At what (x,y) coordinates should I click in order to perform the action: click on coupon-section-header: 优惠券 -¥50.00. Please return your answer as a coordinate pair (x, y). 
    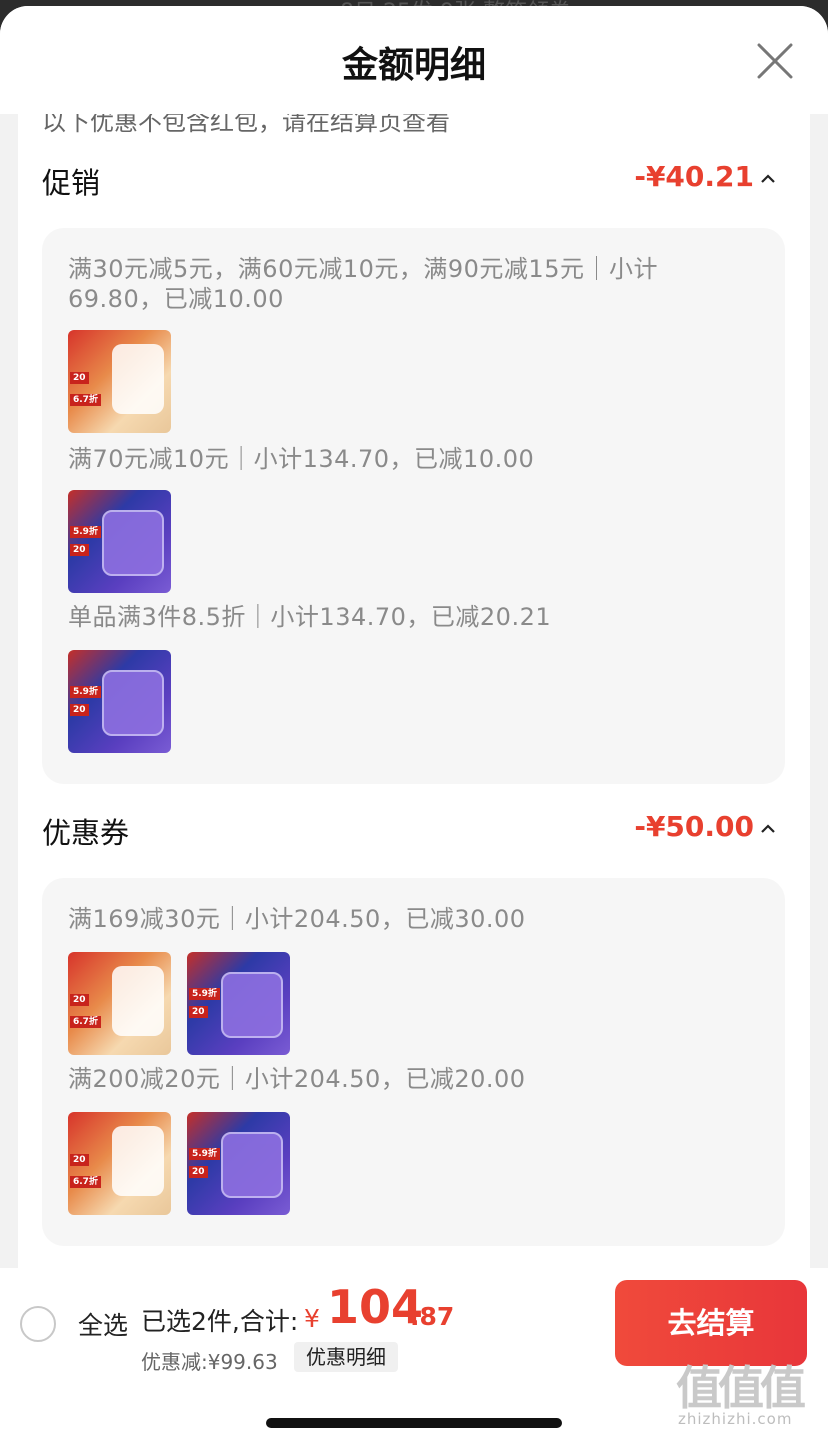
    Looking at the image, I should click on (414, 831).